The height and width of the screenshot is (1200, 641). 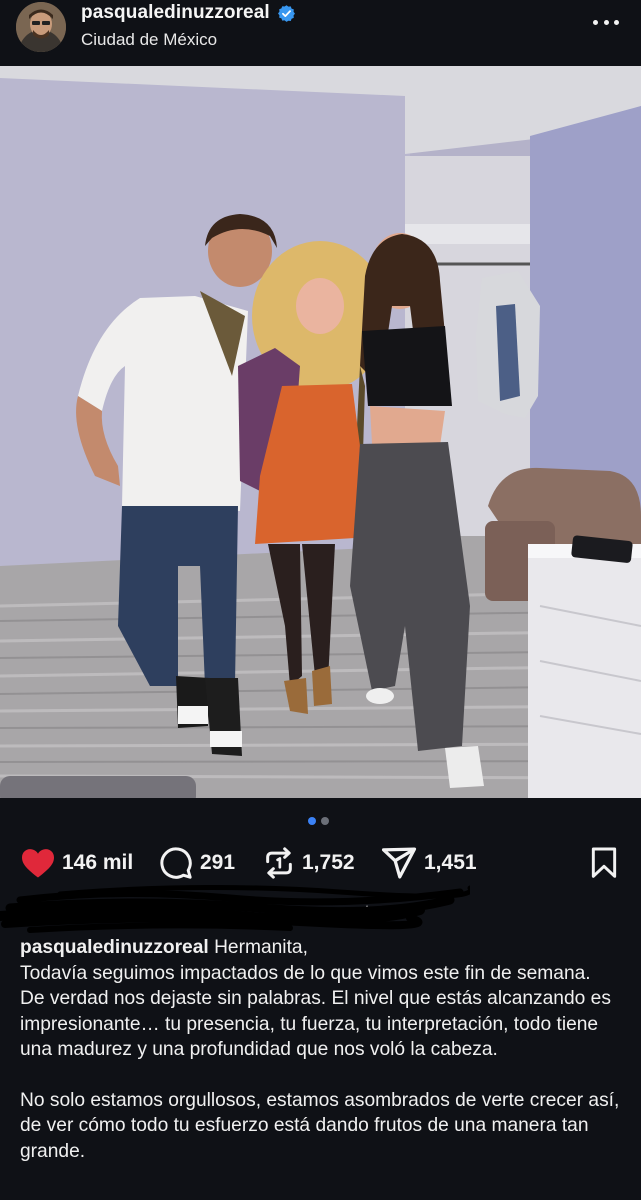 I want to click on carousel-dot, so click(x=325, y=821).